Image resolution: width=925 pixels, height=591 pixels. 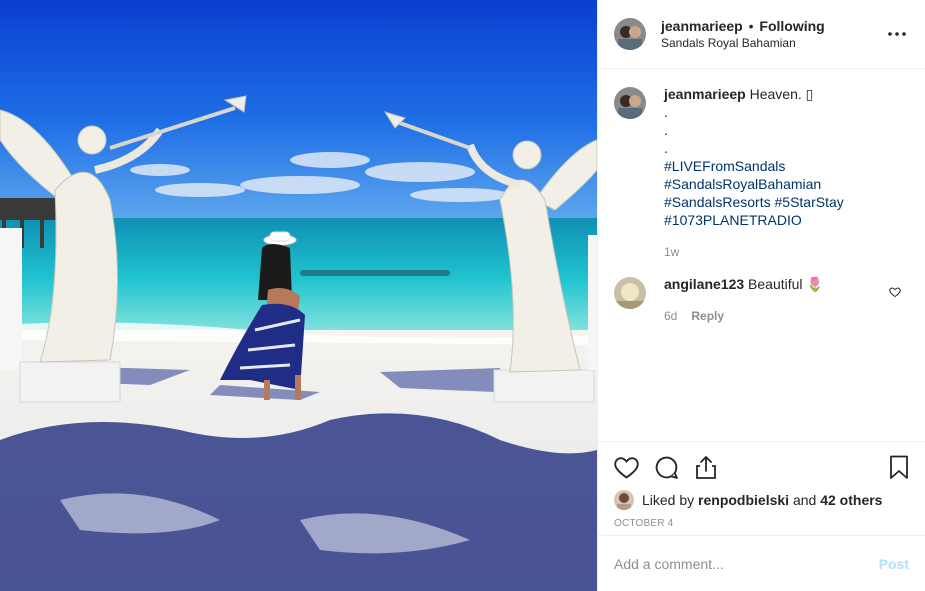 I want to click on caption-meta: 1w, so click(x=786, y=252).